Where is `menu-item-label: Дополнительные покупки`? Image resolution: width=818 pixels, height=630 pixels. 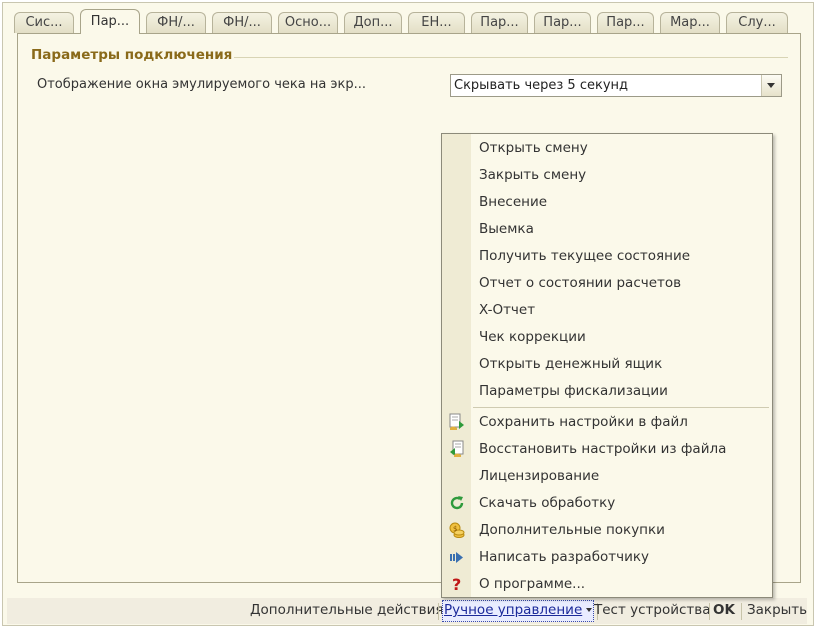 menu-item-label: Дополнительные покупки is located at coordinates (572, 530).